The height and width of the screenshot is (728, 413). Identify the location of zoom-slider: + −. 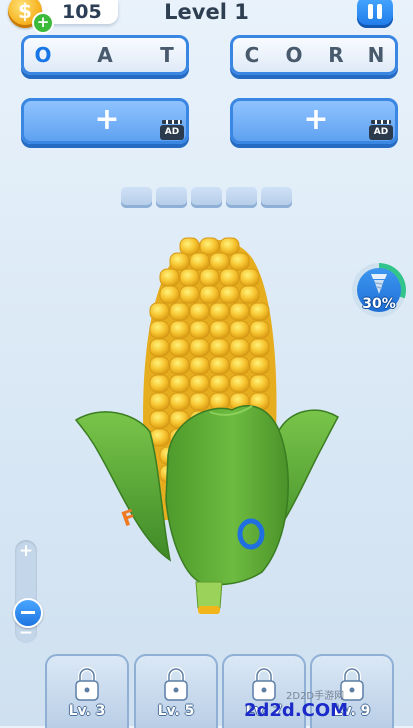
(28, 591).